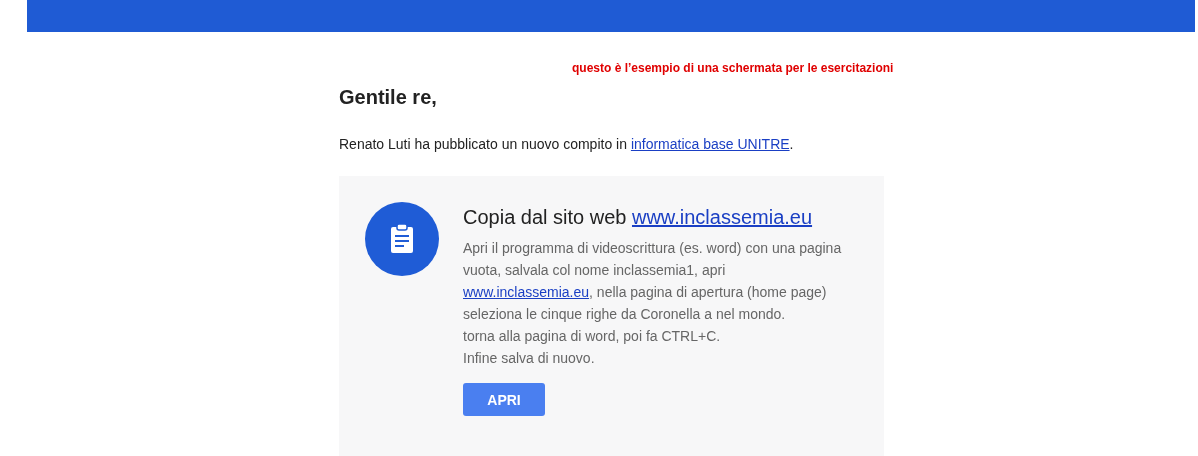 The width and height of the screenshot is (1198, 456). Describe the element at coordinates (710, 144) in the screenshot. I see `class-link: informatica base UNITRE` at that location.